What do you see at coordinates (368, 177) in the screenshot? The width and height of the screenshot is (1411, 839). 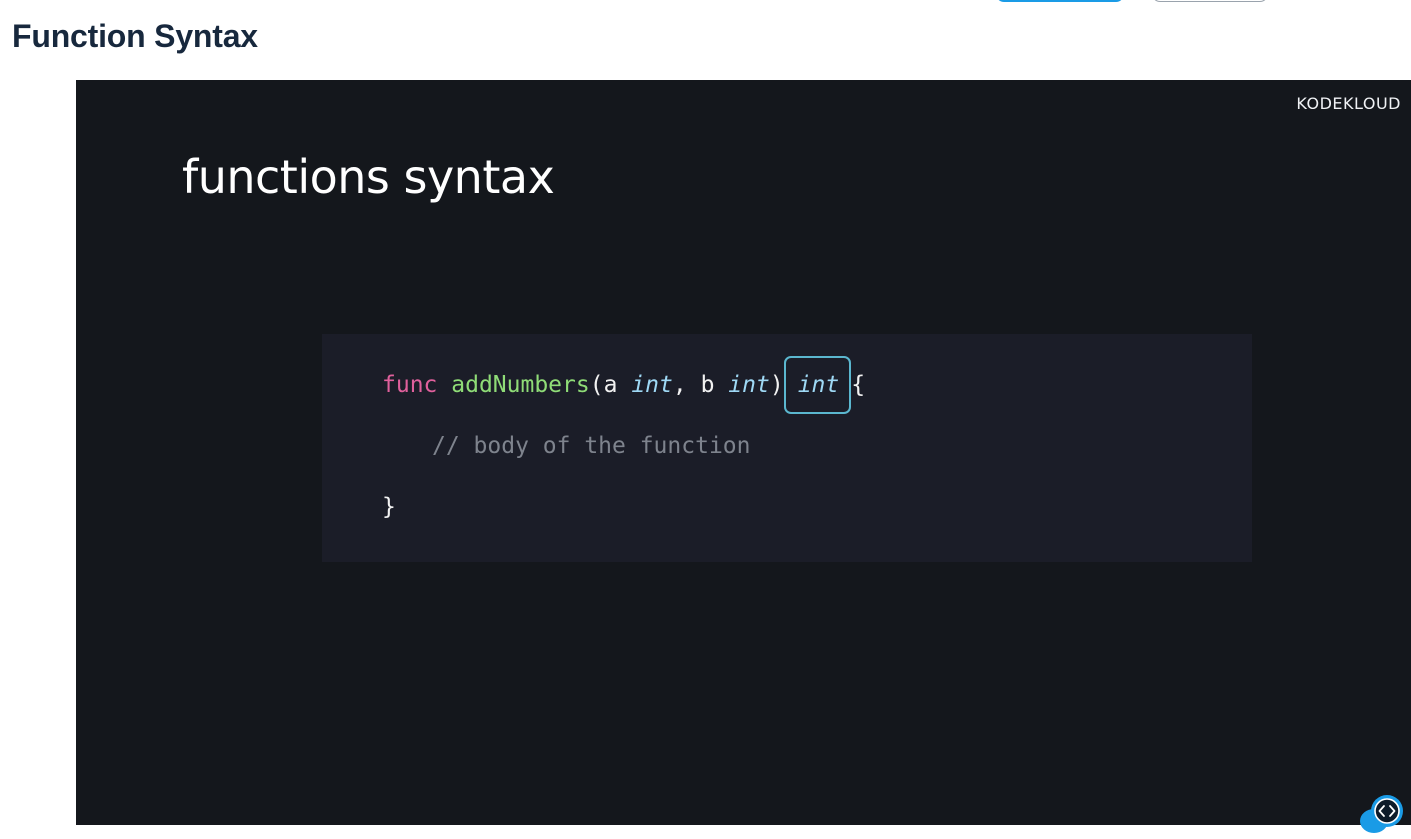 I see `slide-title: functions syntax` at bounding box center [368, 177].